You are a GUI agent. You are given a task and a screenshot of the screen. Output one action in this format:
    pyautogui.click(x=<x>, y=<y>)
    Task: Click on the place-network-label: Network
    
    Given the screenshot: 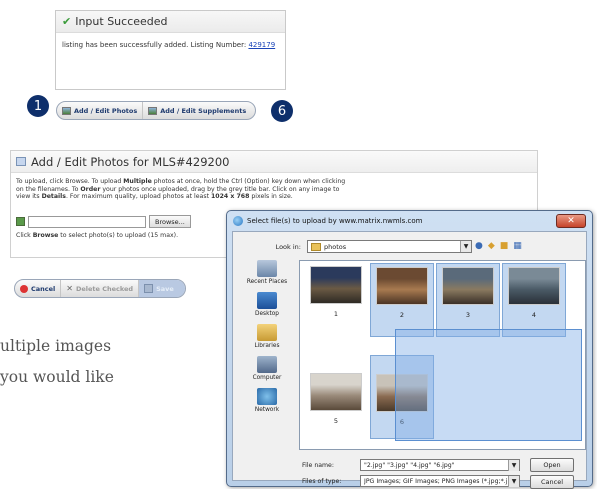 What is the action you would take?
    pyautogui.click(x=267, y=410)
    